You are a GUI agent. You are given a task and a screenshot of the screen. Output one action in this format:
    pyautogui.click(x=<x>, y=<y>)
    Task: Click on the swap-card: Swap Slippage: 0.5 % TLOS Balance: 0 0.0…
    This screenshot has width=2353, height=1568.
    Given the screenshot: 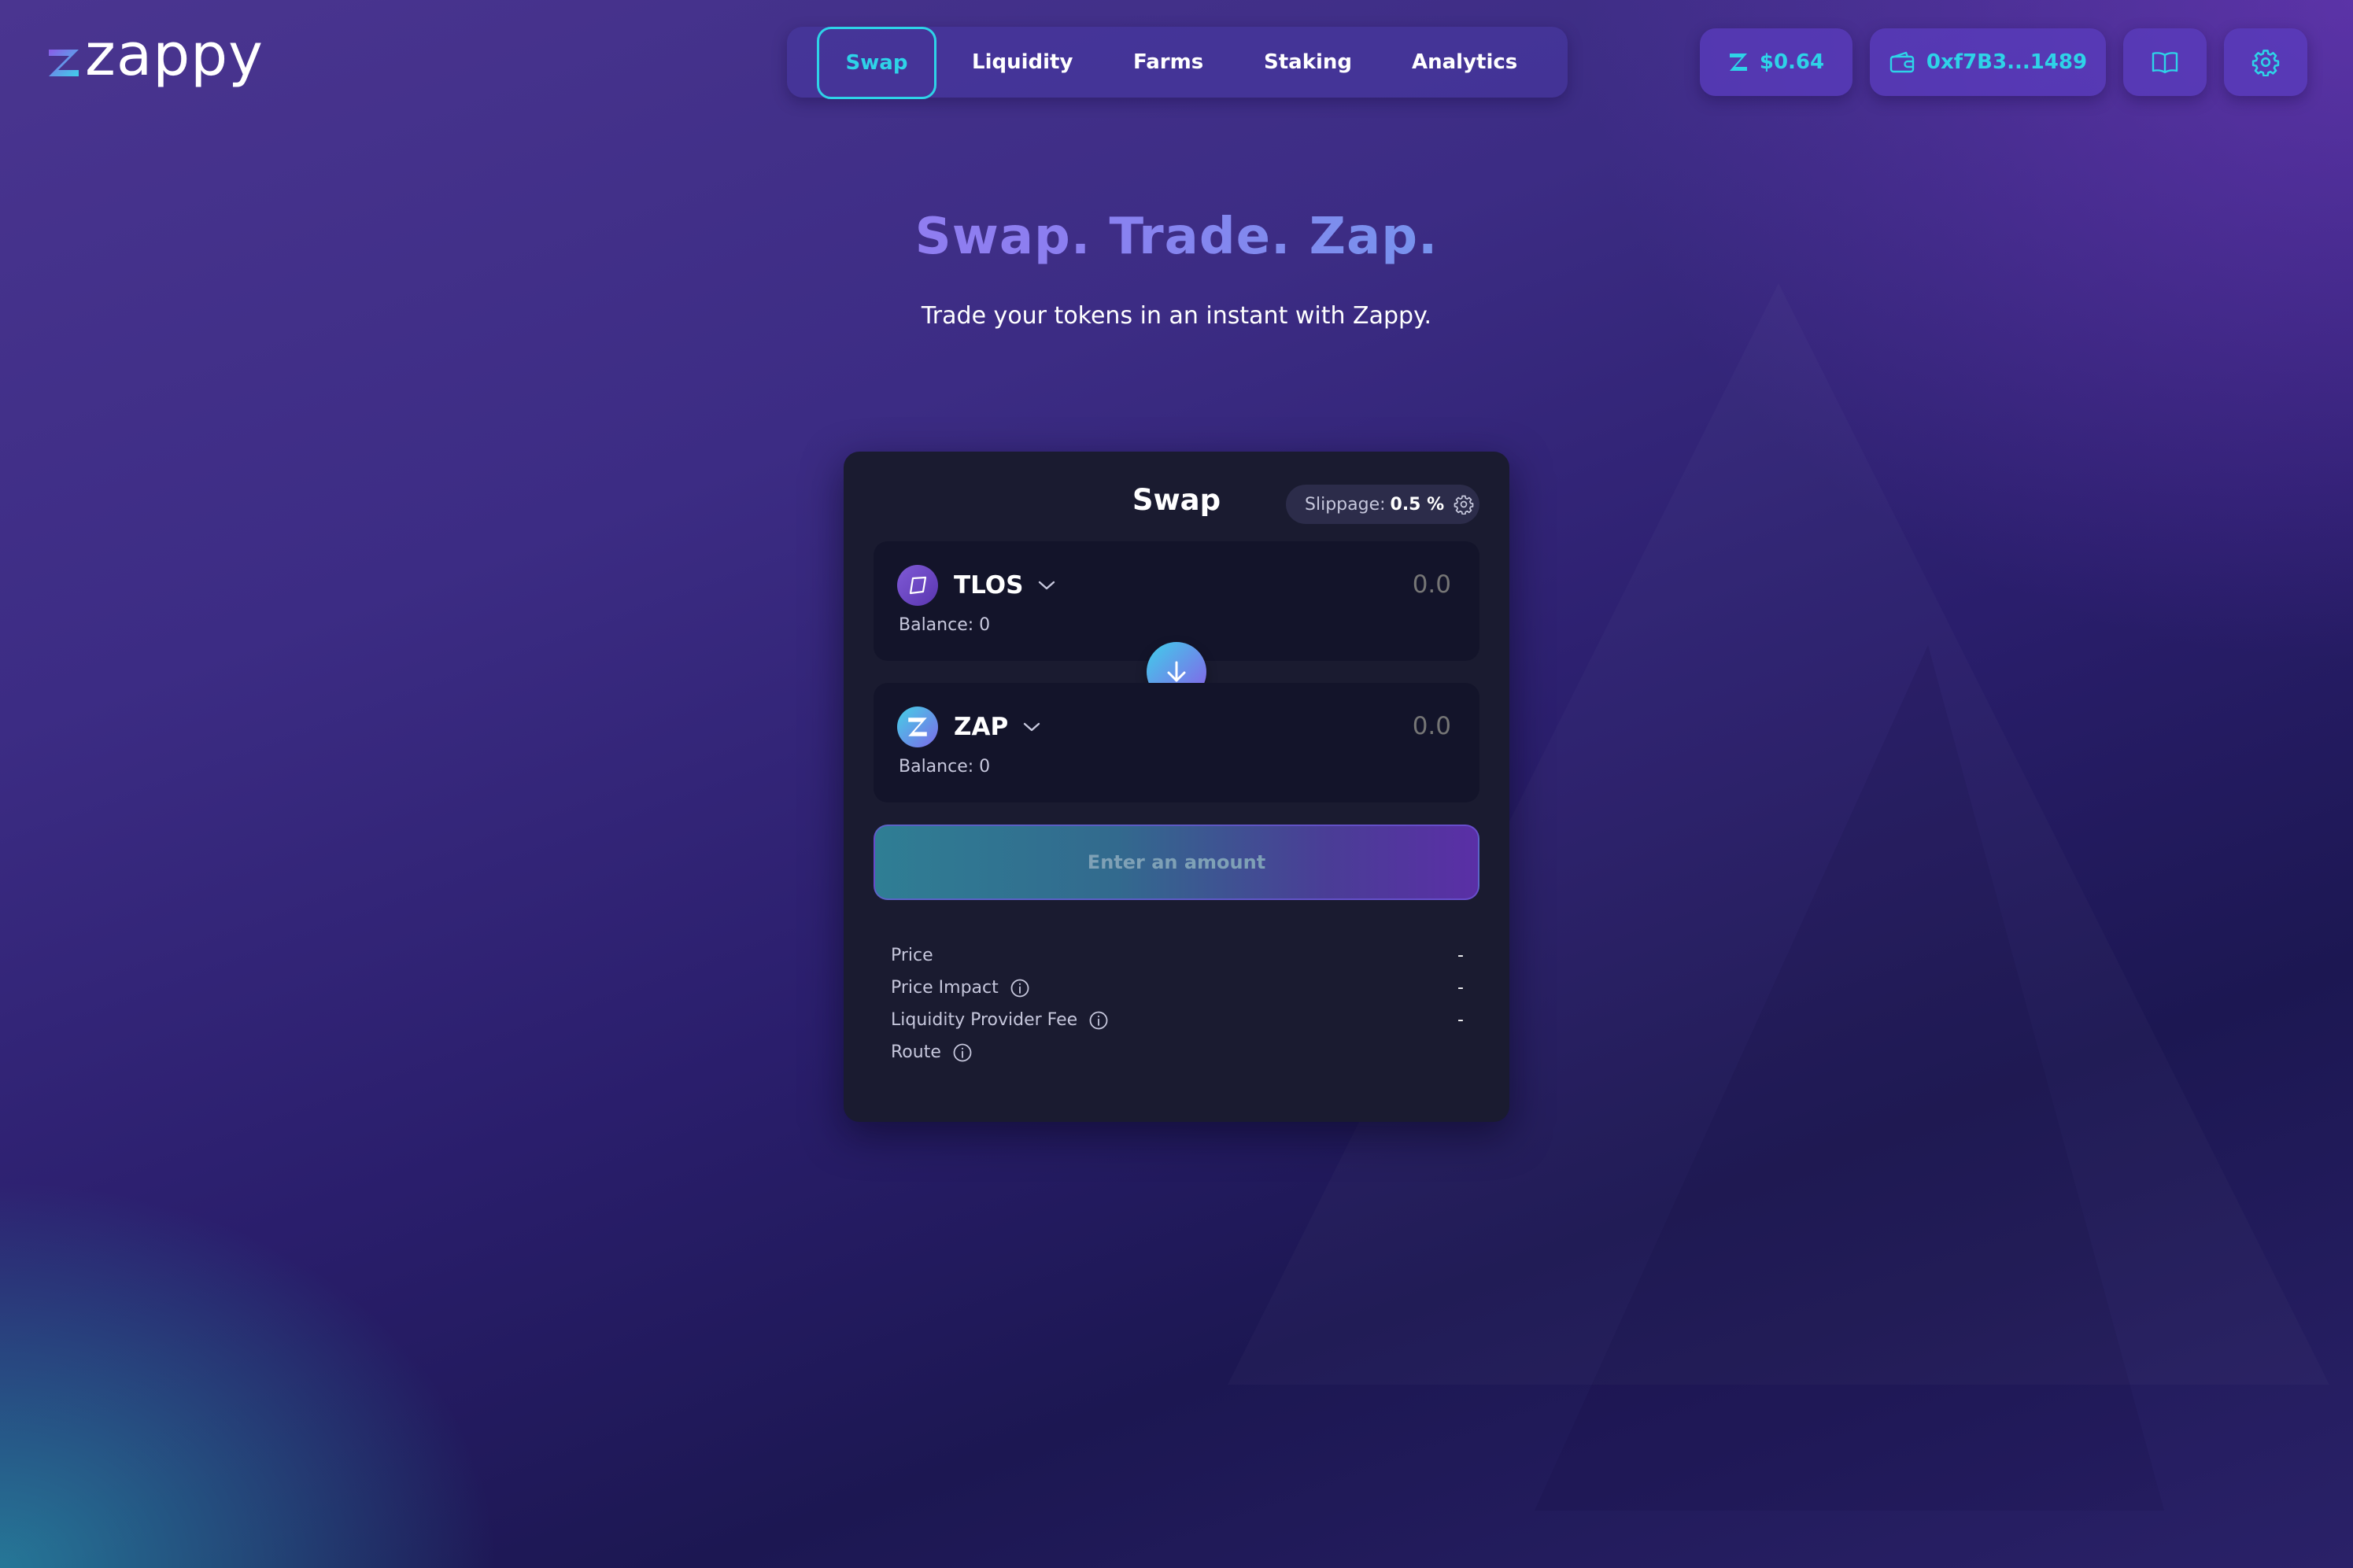 What is the action you would take?
    pyautogui.click(x=1176, y=787)
    